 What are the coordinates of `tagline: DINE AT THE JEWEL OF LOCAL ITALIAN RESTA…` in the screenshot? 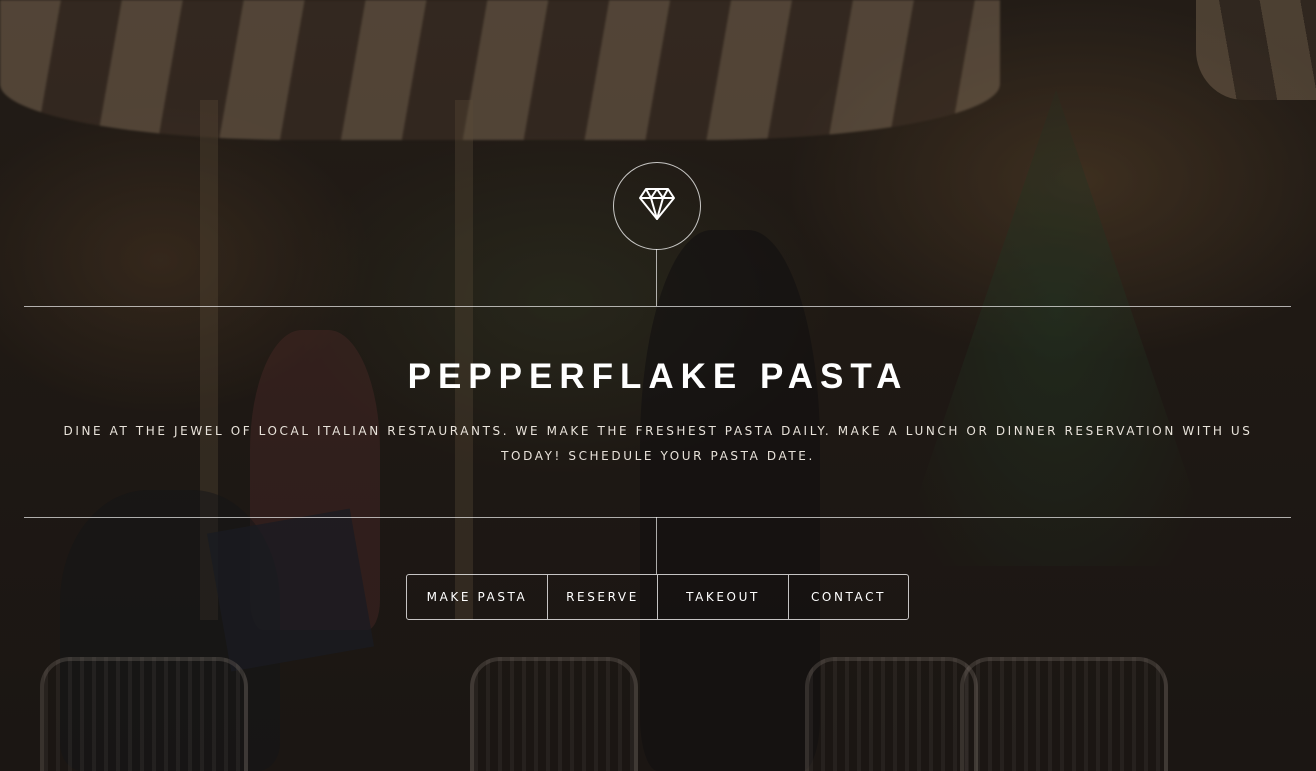 It's located at (658, 443).